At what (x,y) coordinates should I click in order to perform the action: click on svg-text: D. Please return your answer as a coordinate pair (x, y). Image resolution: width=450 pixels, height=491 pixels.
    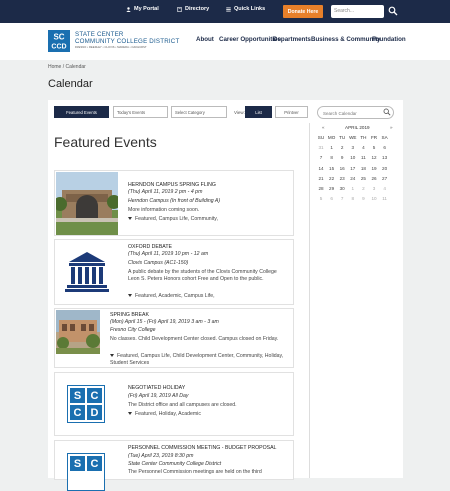
    Looking at the image, I should click on (95, 413).